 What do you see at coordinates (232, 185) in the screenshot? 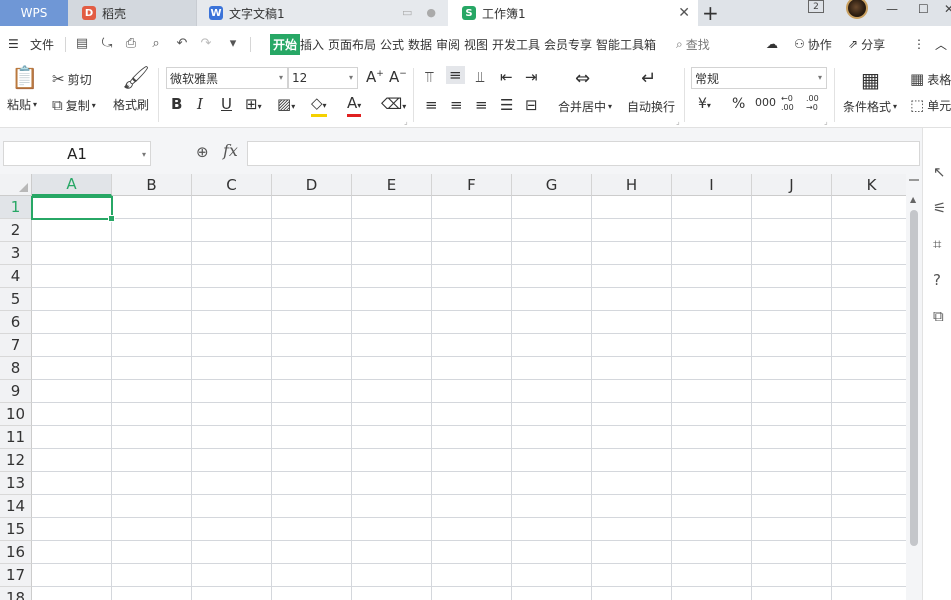
I see `column-header-c: C` at bounding box center [232, 185].